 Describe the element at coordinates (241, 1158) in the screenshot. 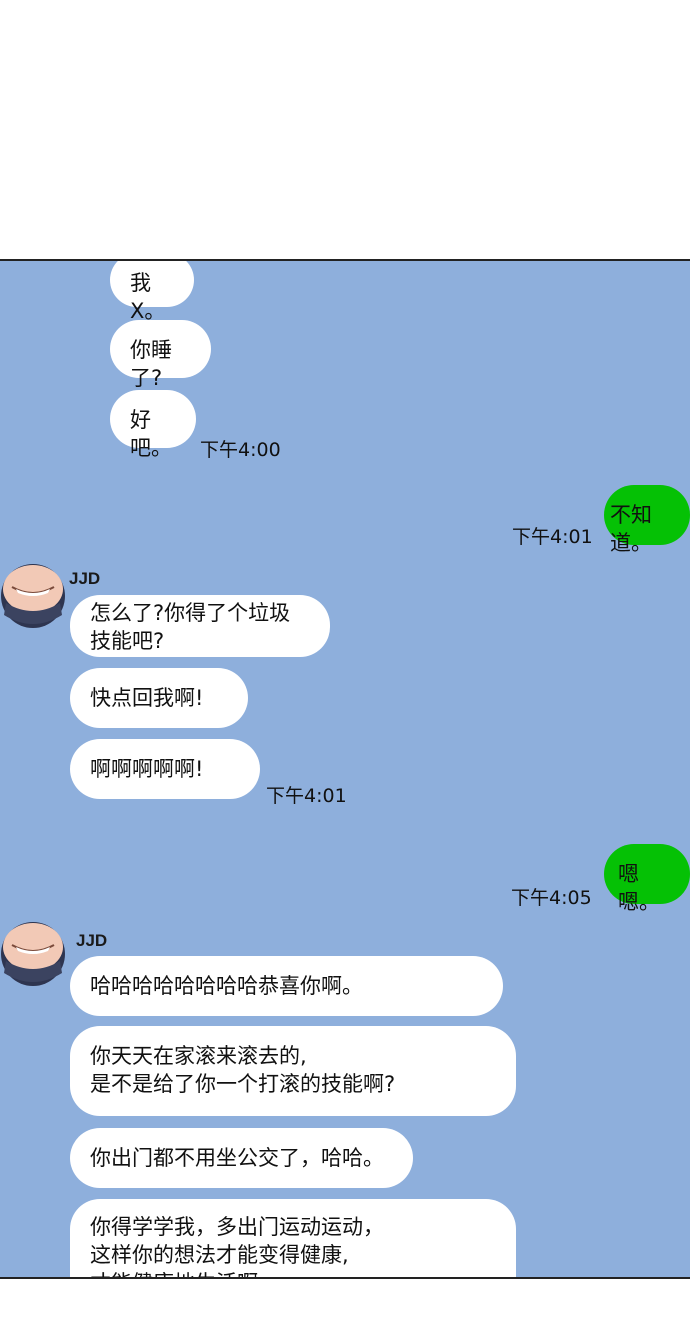

I see `message-bubble: 你出门都不用坐公交了，哈哈。` at that location.